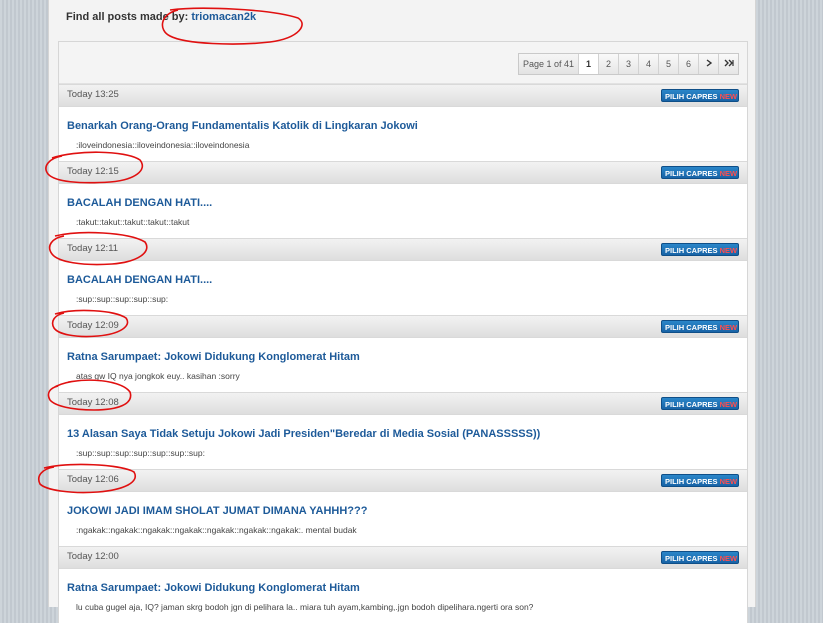 The image size is (823, 623). I want to click on post-snippet: :takut::takut::takut::takut::takut, so click(133, 222).